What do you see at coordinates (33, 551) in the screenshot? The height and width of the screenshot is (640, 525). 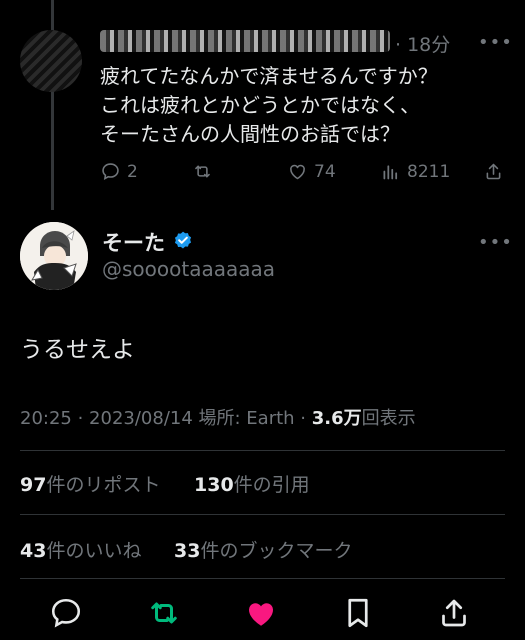 I see `like-total: 43` at bounding box center [33, 551].